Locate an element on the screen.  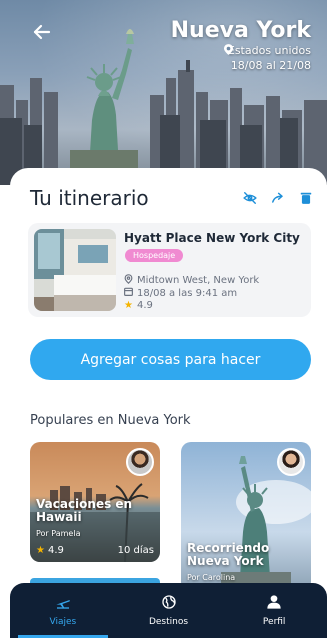
map-pin-icon is located at coordinates (128, 280).